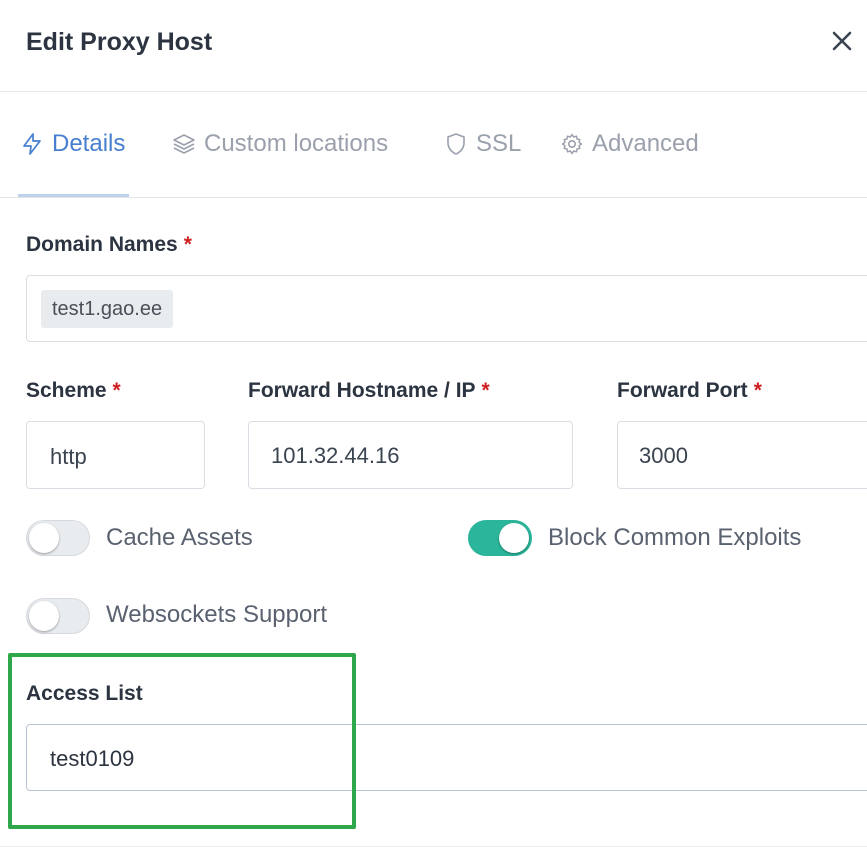 Image resolution: width=867 pixels, height=861 pixels. I want to click on modal-header: Edit Proxy Host, so click(433, 46).